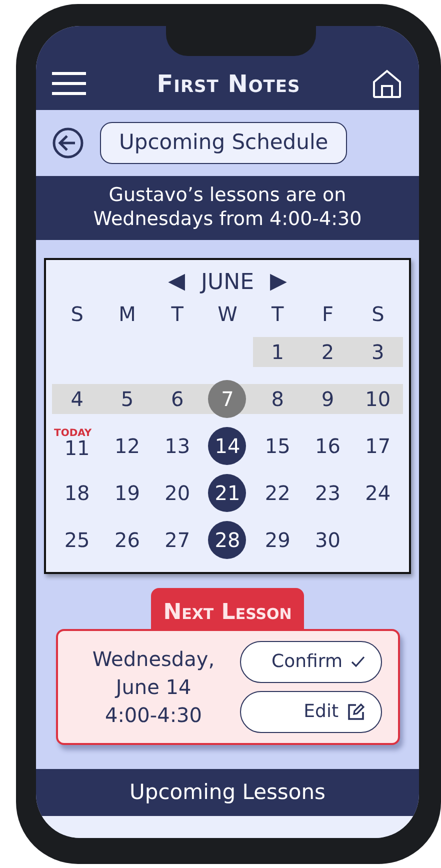 Image resolution: width=441 pixels, height=868 pixels. I want to click on section-header: Upcoming Lessons, so click(227, 792).